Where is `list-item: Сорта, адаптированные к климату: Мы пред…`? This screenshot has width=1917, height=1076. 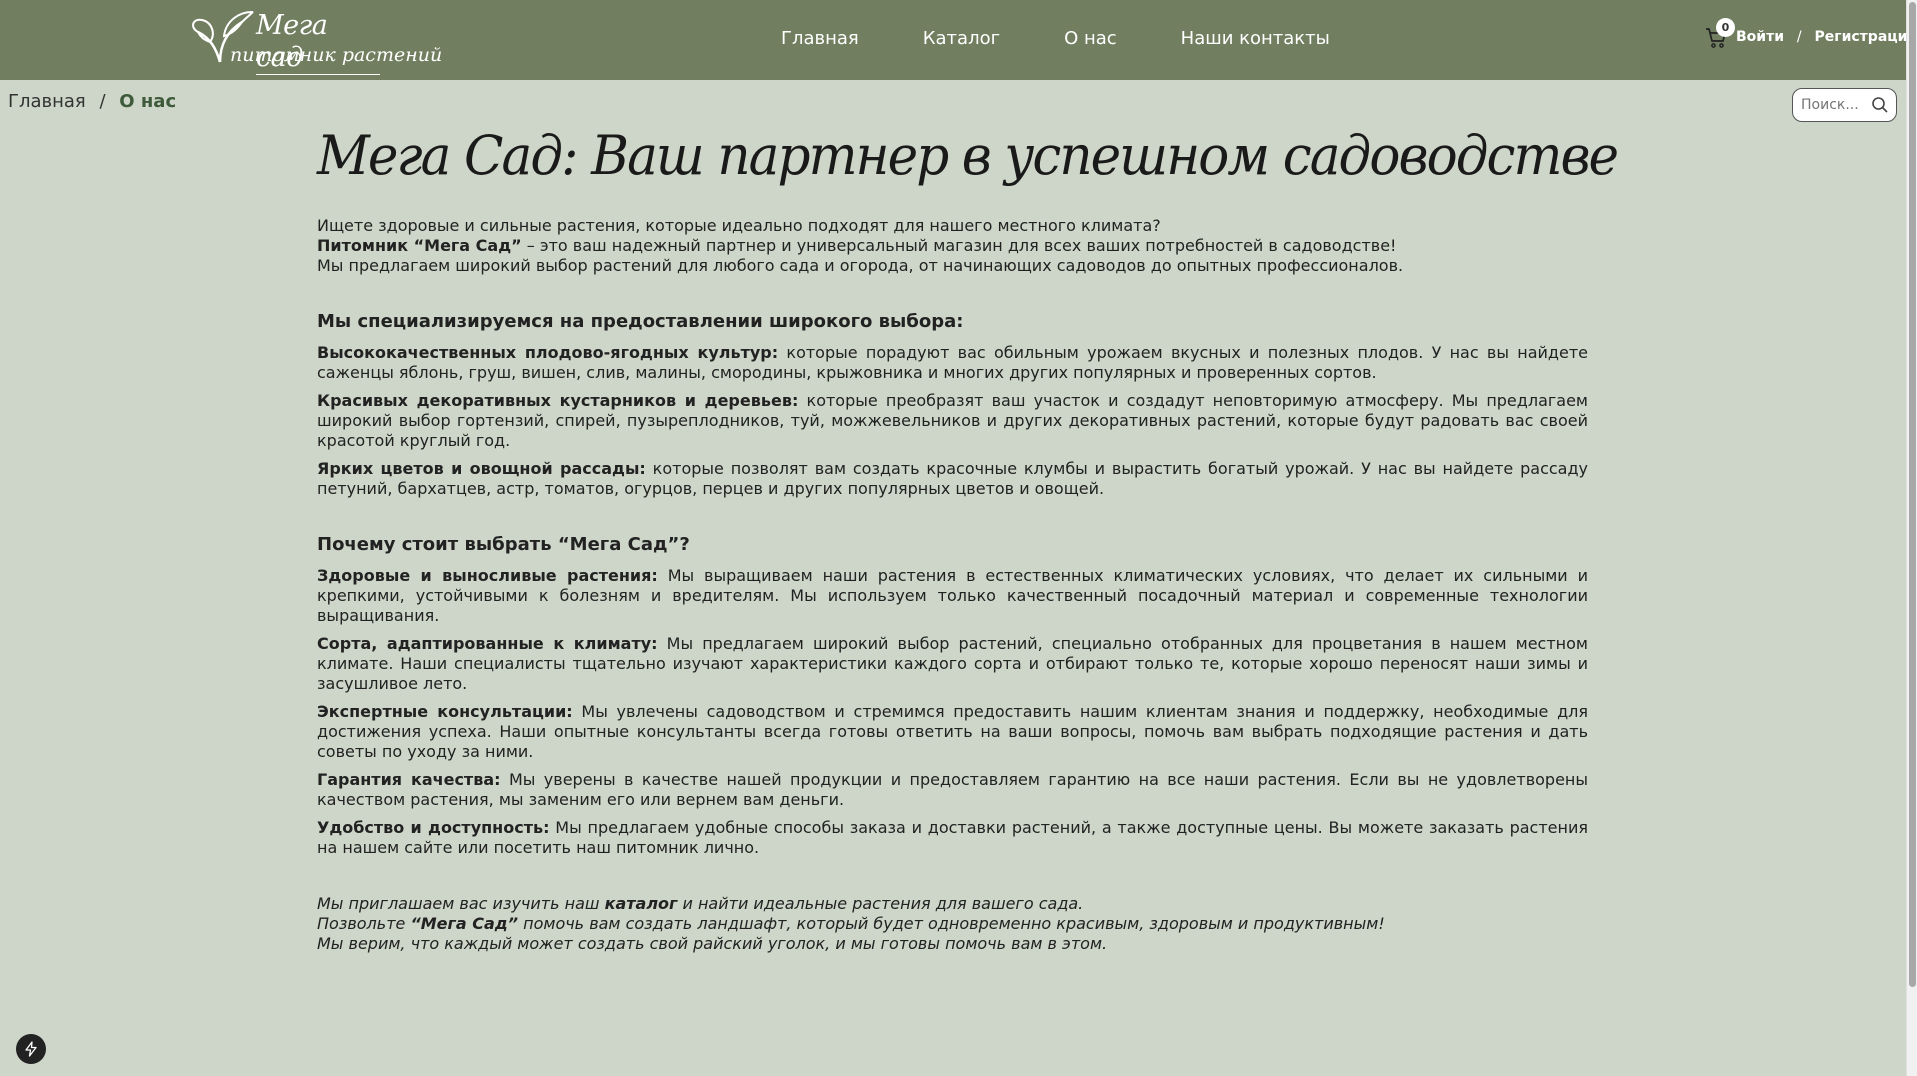
list-item: Сорта, адаптированные к климату: Мы пред… is located at coordinates (952, 664).